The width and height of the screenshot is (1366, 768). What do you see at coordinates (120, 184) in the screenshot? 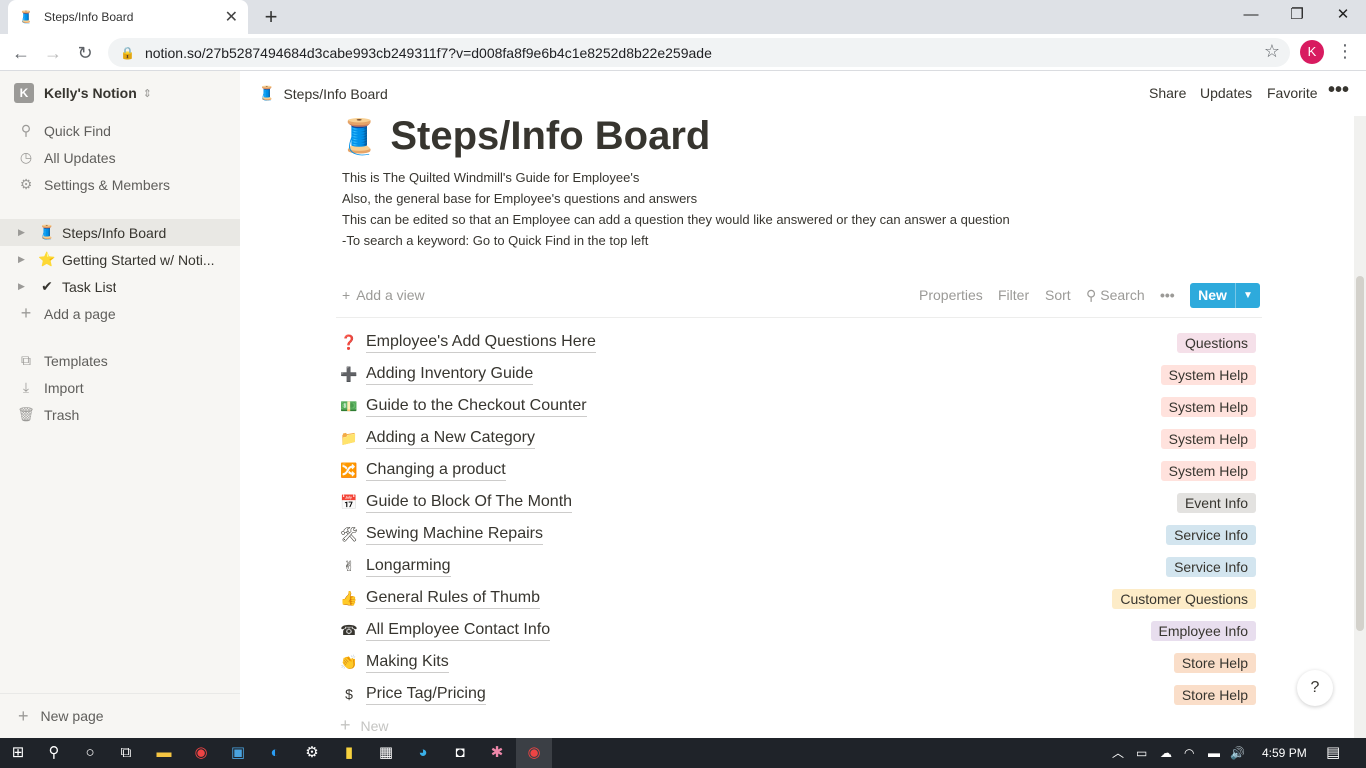
I see `sidebar-item-settings: ⚙ Settings & Members` at bounding box center [120, 184].